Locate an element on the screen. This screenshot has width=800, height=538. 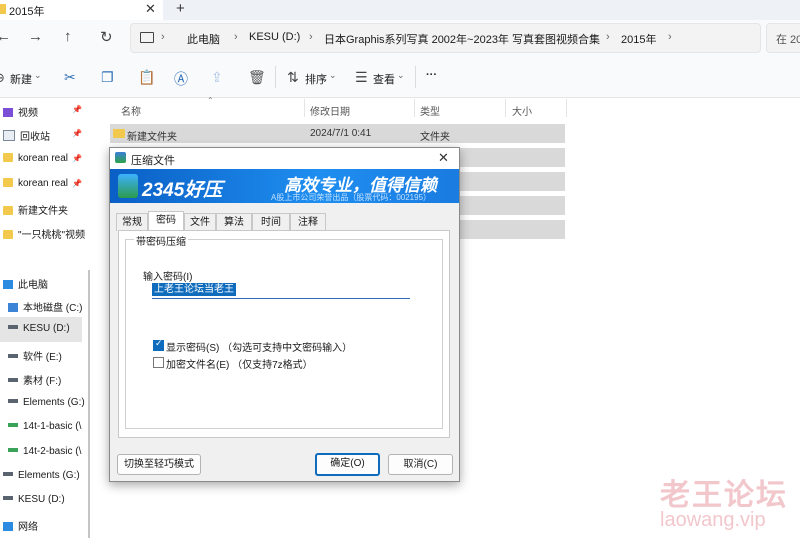
switch-mode-button: 切换至轻巧模式 is located at coordinates (159, 464).